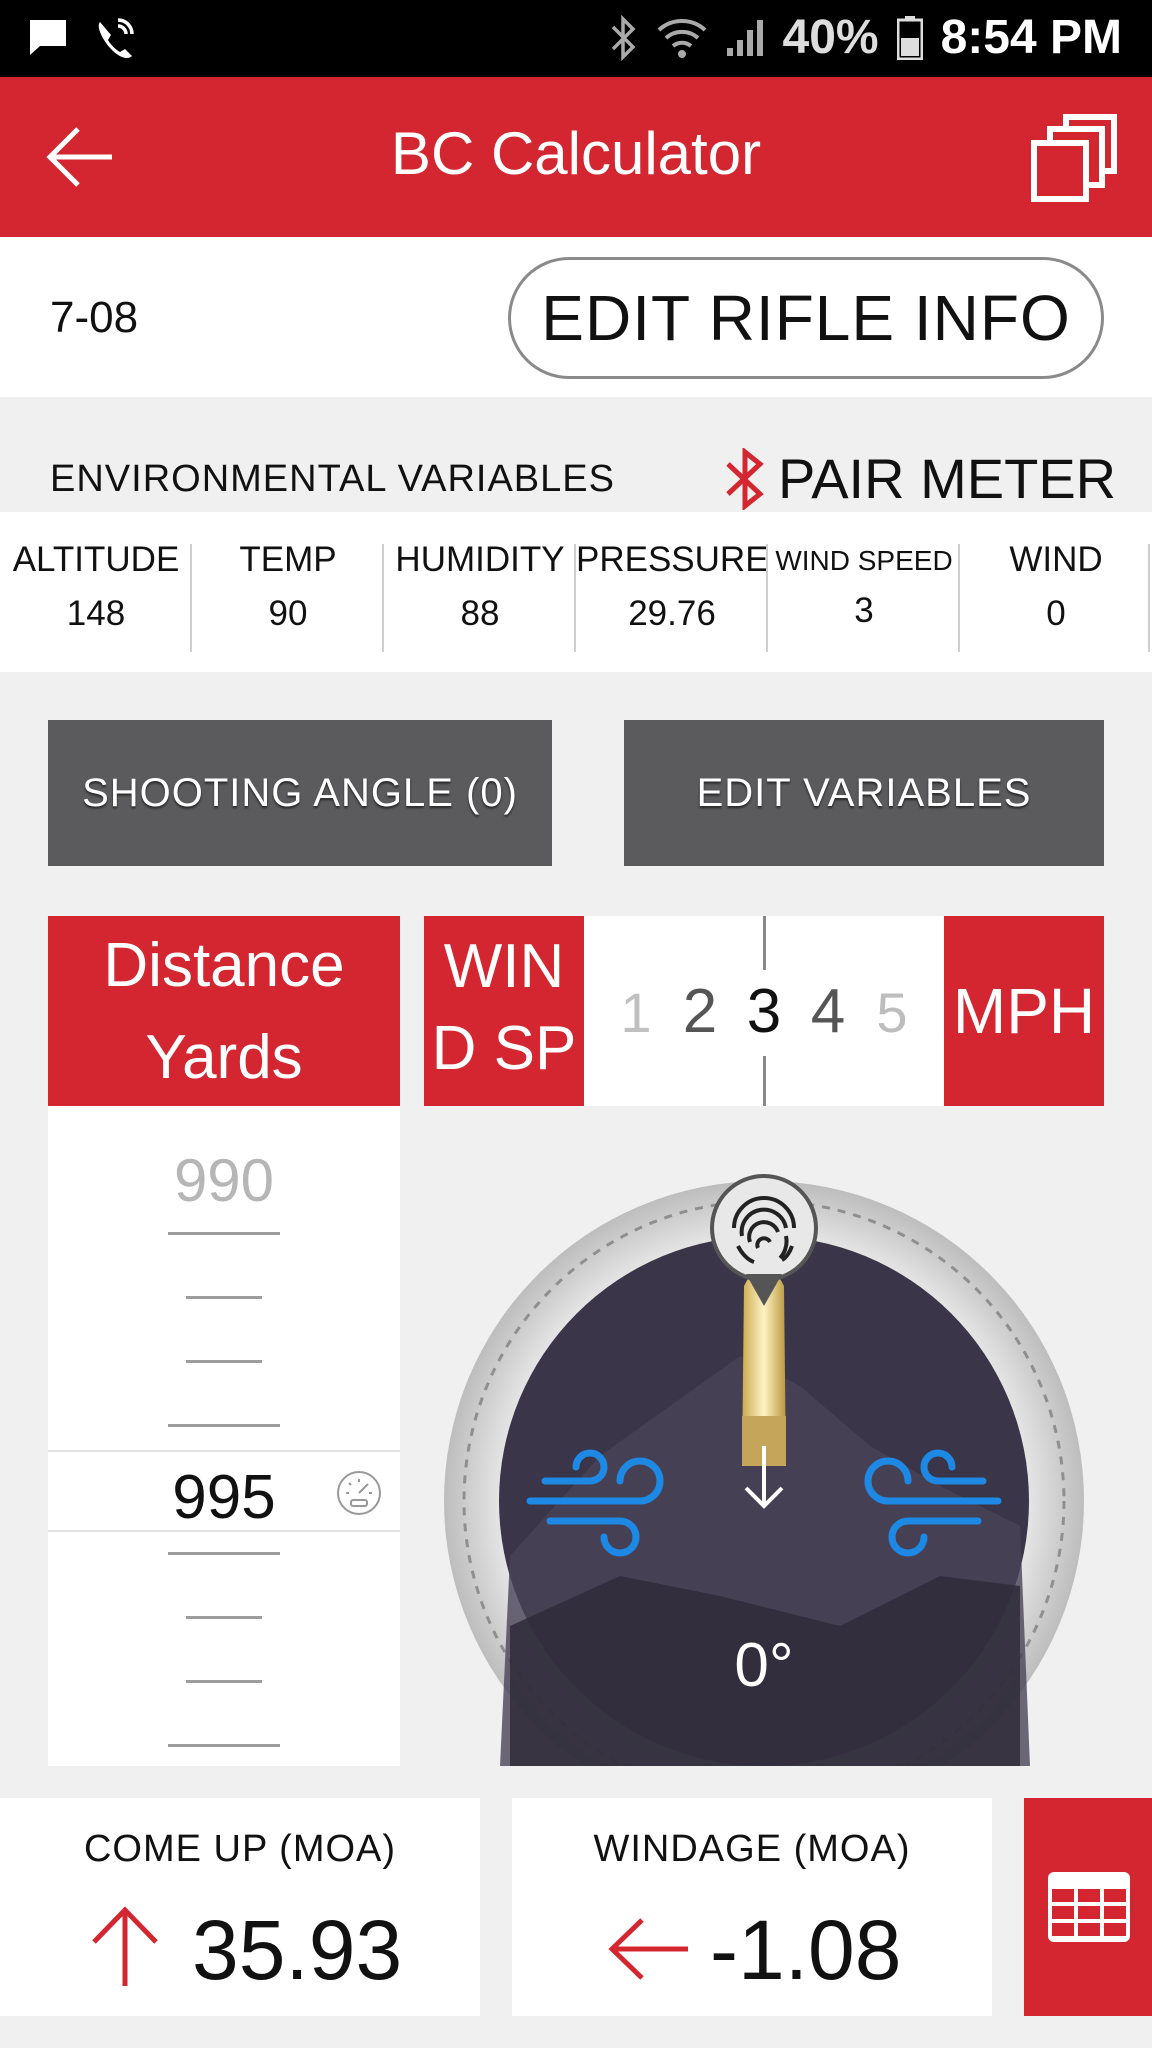 The image size is (1152, 2048). I want to click on table-icon, so click(1089, 1907).